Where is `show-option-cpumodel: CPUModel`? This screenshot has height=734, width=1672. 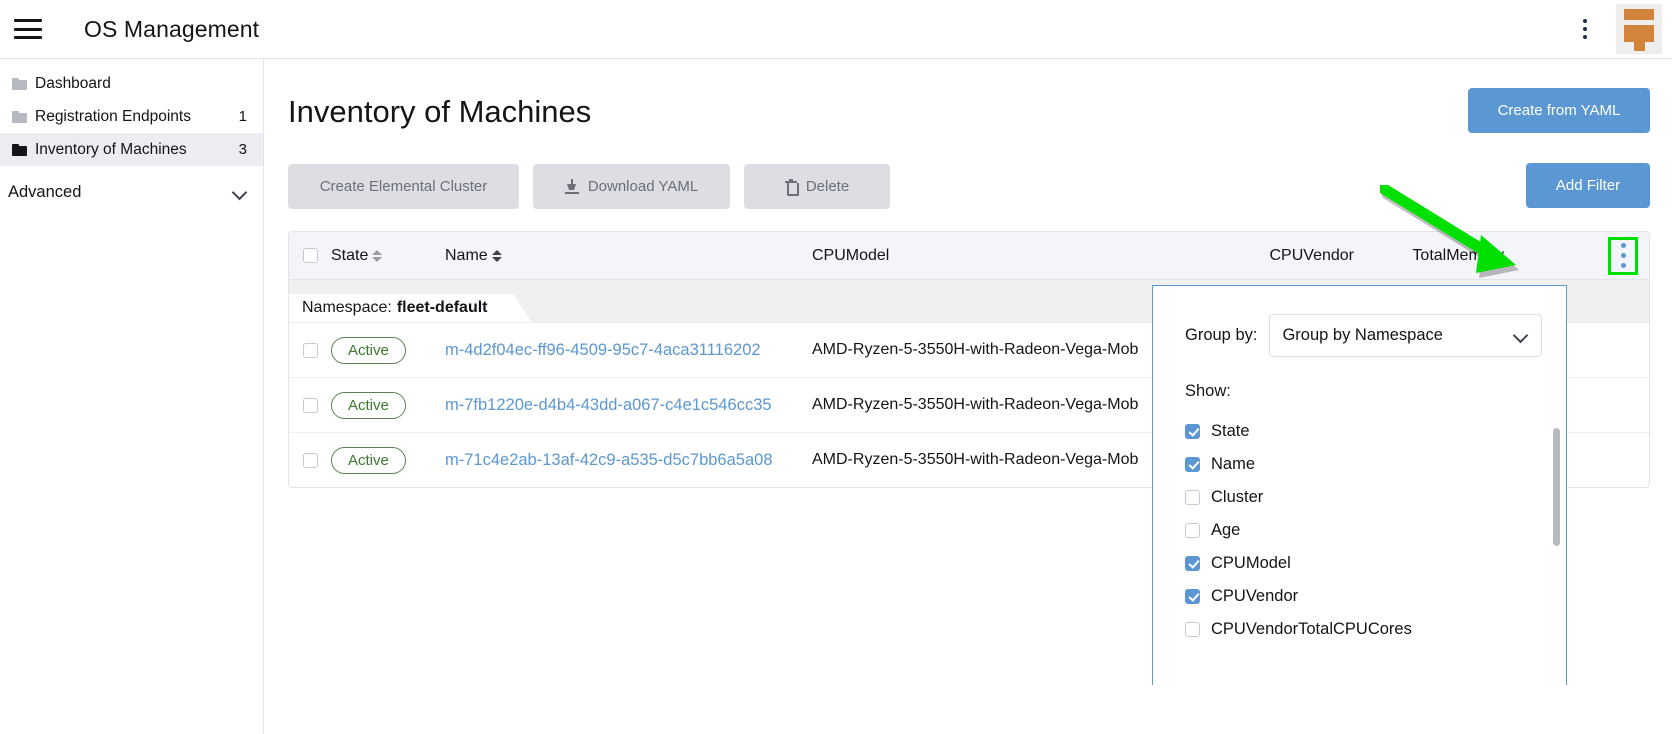
show-option-cpumodel: CPUModel is located at coordinates (1375, 563).